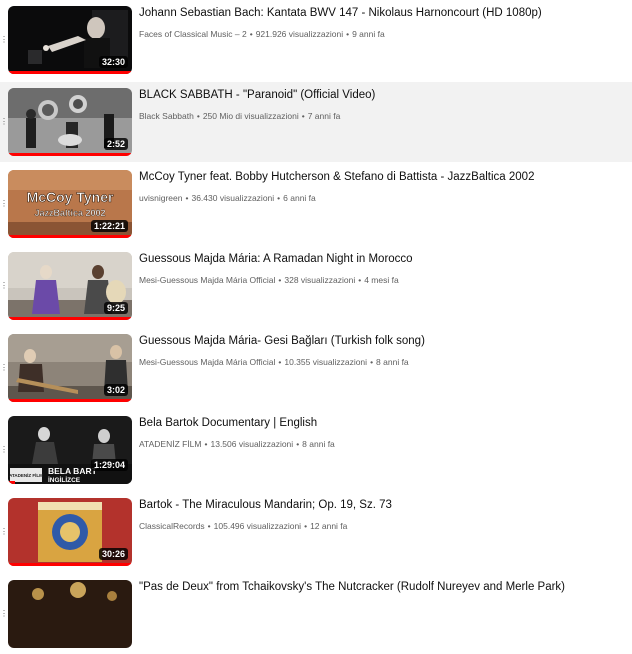  I want to click on channel-name: ATADENİZ FİLM, so click(170, 444).